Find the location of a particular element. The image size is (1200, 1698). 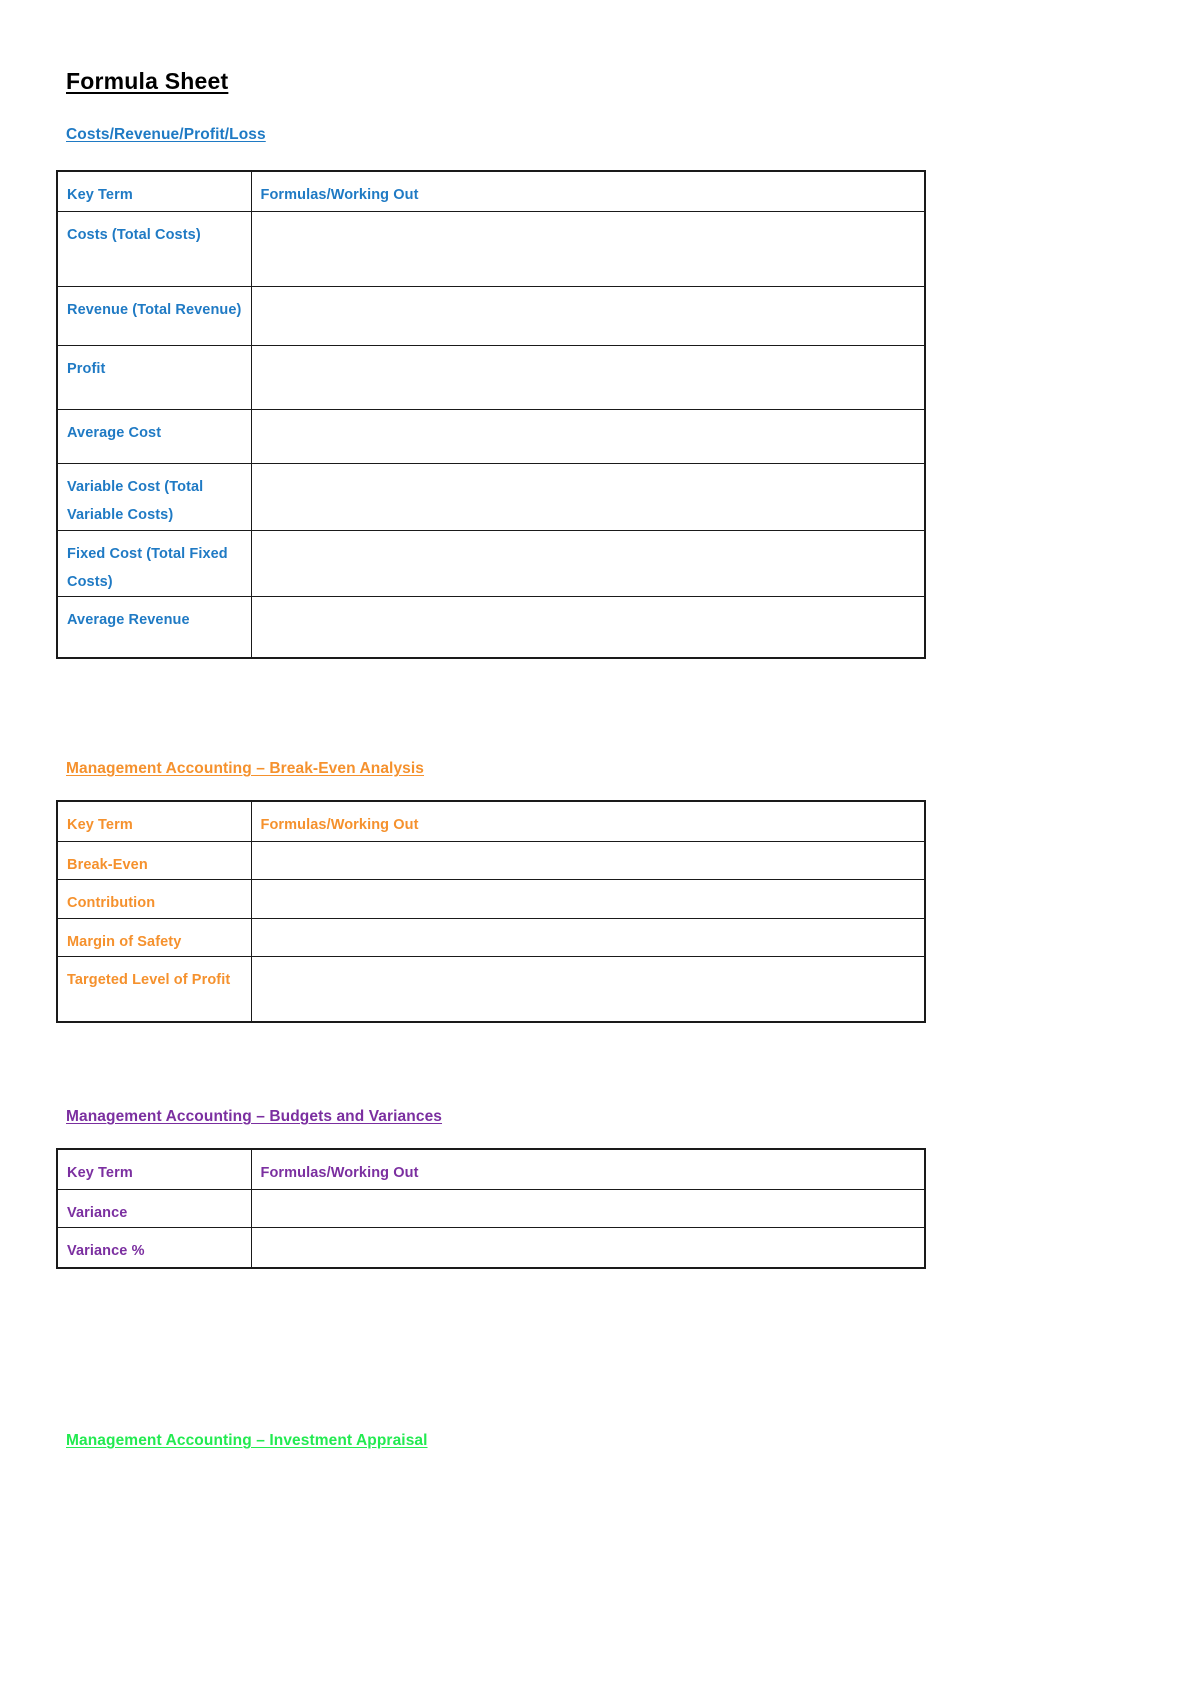

table-row: Average Cost is located at coordinates (491, 436).